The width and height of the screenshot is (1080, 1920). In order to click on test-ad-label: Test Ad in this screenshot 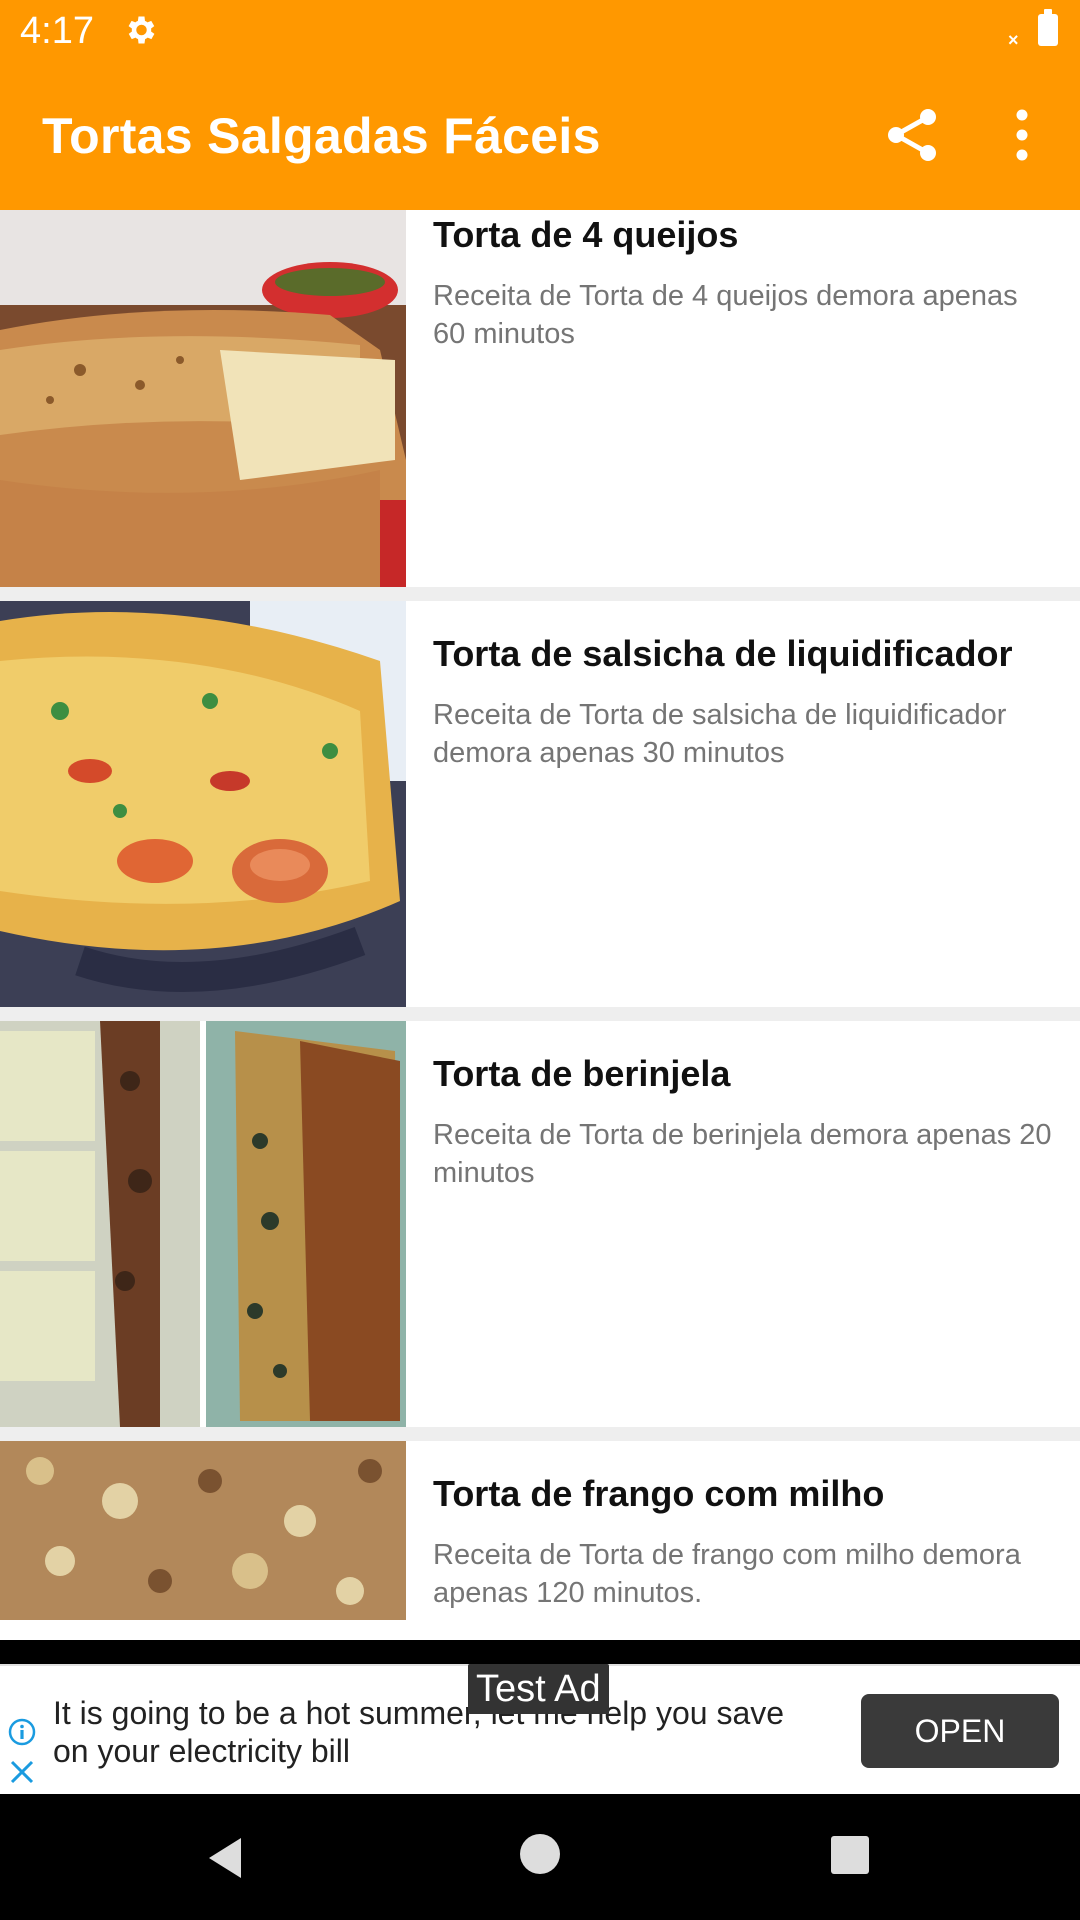, I will do `click(538, 1689)`.